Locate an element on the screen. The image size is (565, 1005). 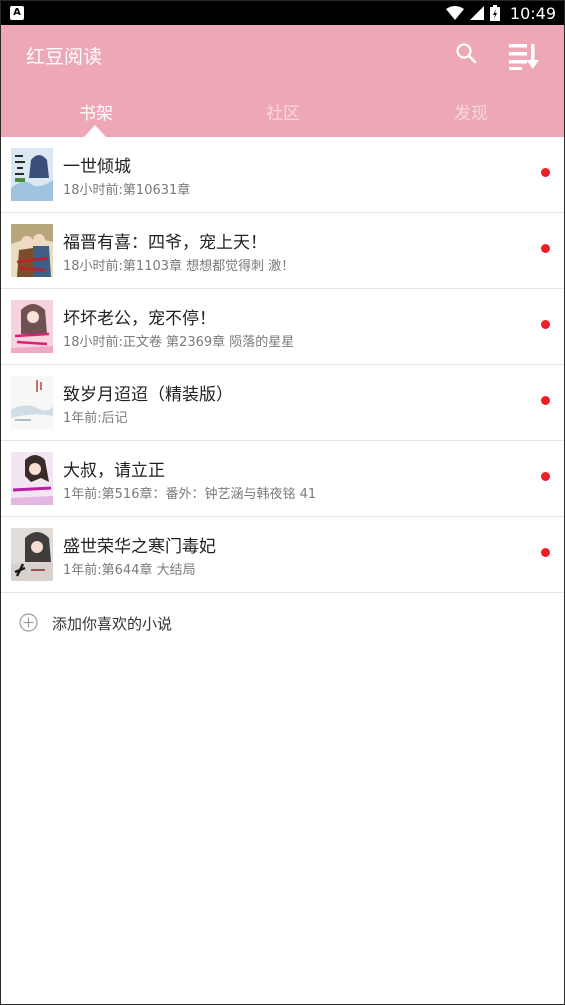
status-time: 10:49 is located at coordinates (532, 13).